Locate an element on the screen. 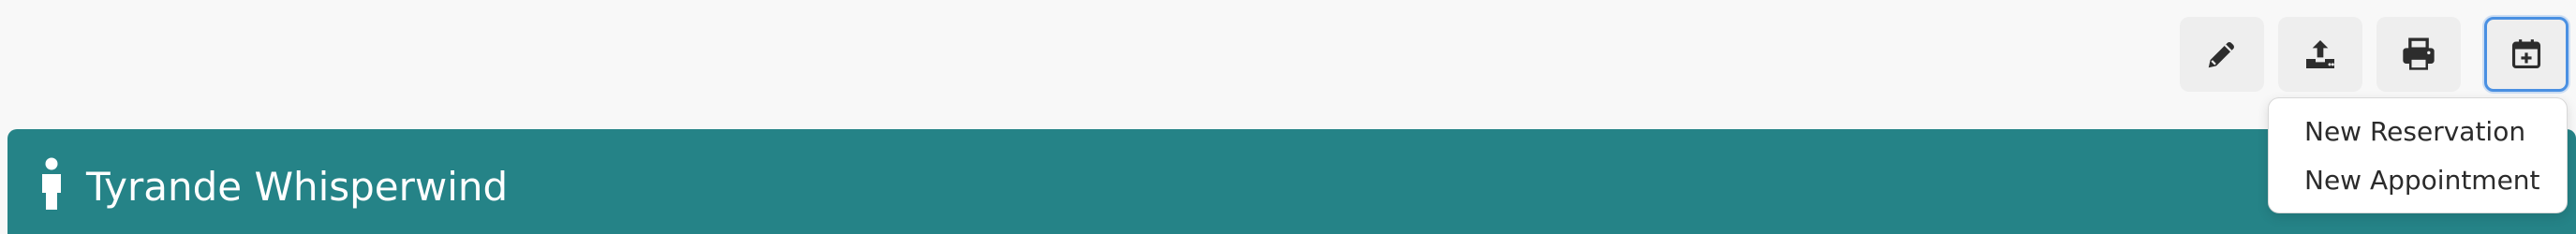 The width and height of the screenshot is (2576, 234). pencil-icon is located at coordinates (2222, 55).